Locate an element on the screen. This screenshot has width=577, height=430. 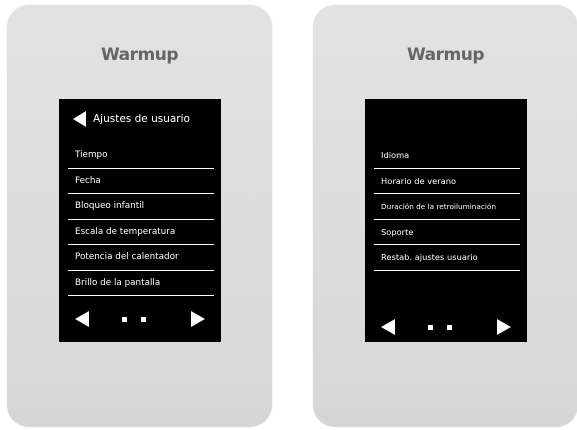
screen-header: Ajustes de usuario is located at coordinates (131, 119).